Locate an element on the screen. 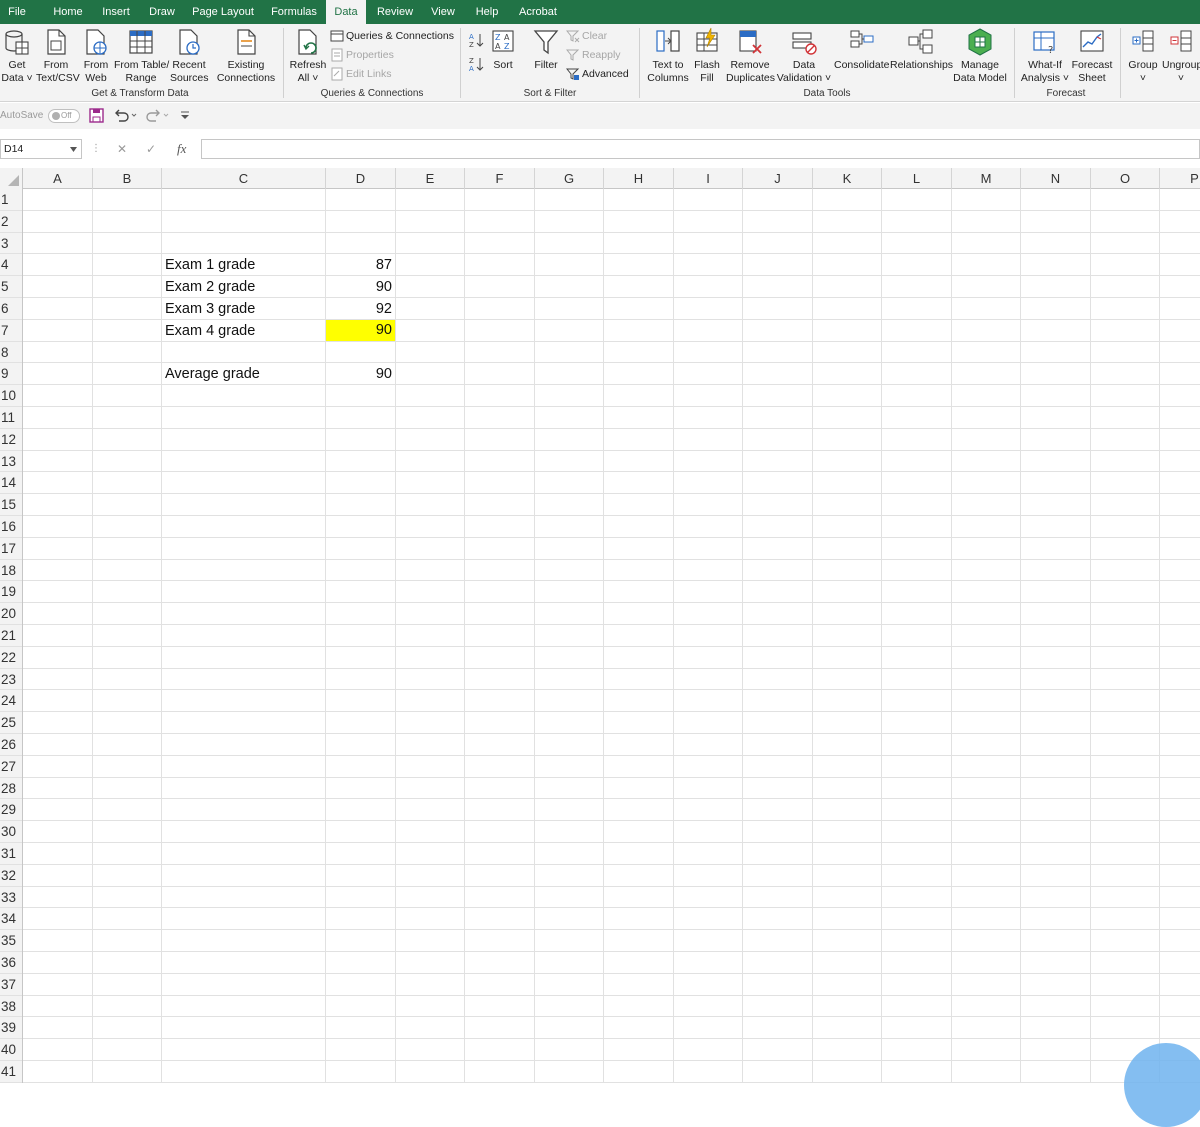  row-header-32: 32 is located at coordinates (11, 876).